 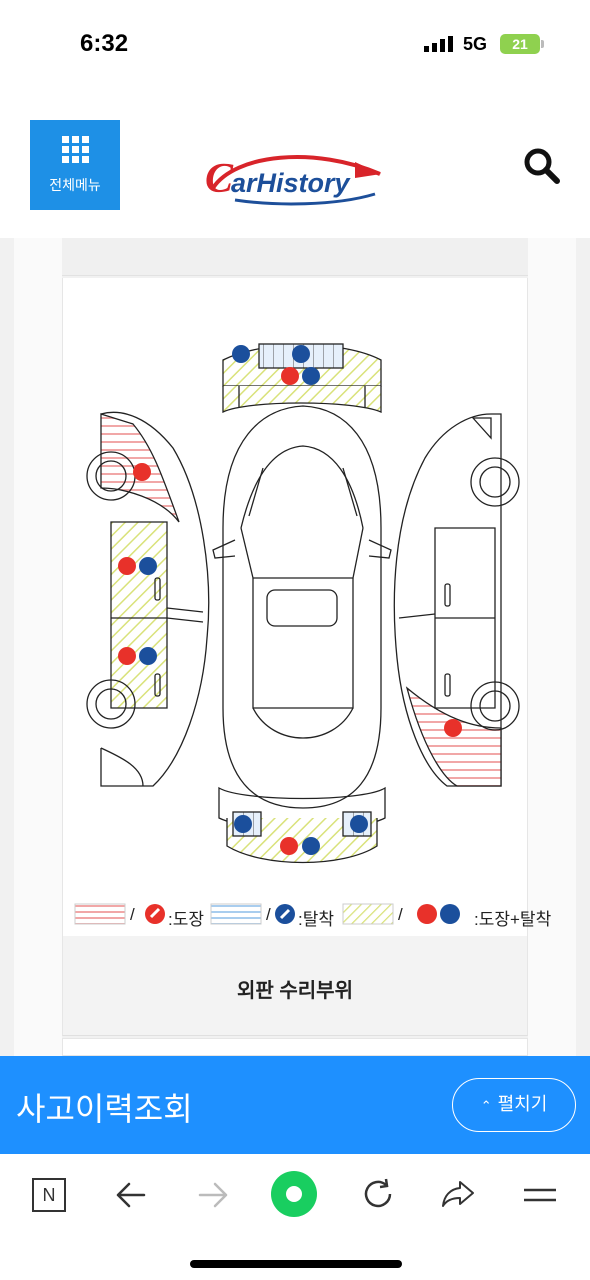 I want to click on right-gutter, so click(x=552, y=647).